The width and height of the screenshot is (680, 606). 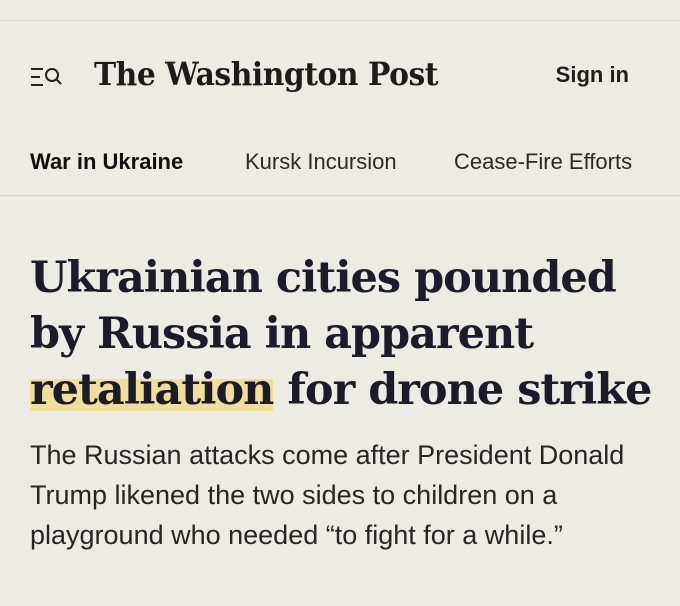 I want to click on washington-post-logo: The Washington Post, so click(x=266, y=74).